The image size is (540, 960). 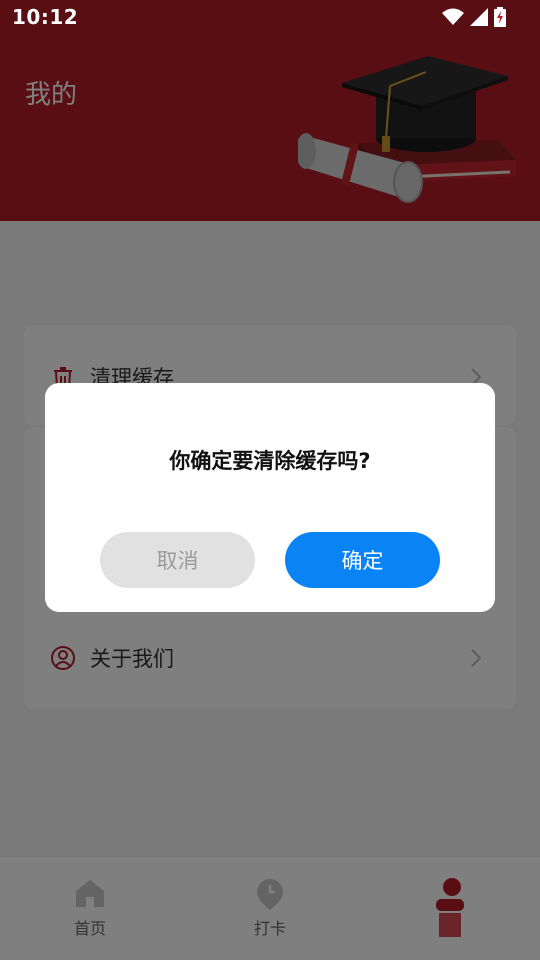 I want to click on wifi-icon, so click(x=453, y=16).